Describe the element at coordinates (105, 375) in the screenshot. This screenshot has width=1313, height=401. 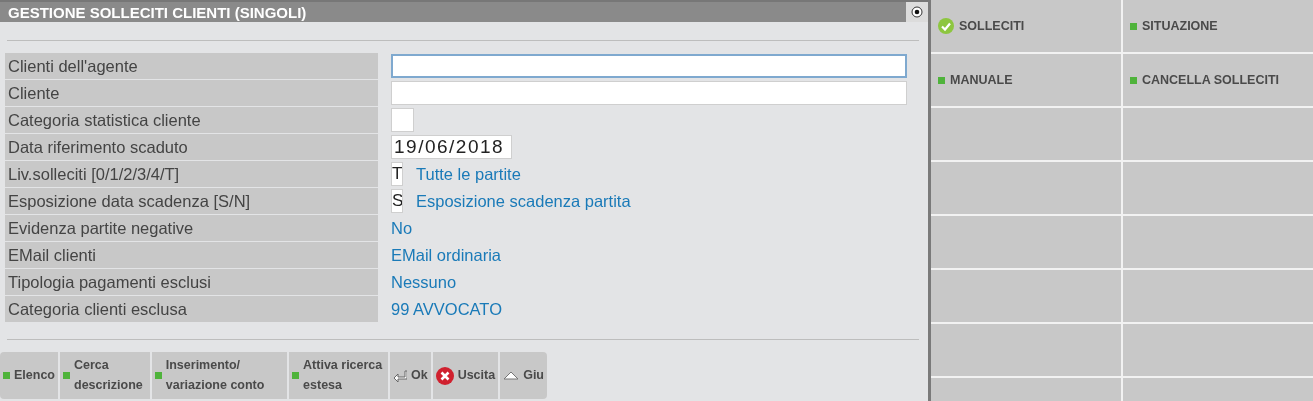
I see `toolbar-button: Cerca descrizione` at that location.